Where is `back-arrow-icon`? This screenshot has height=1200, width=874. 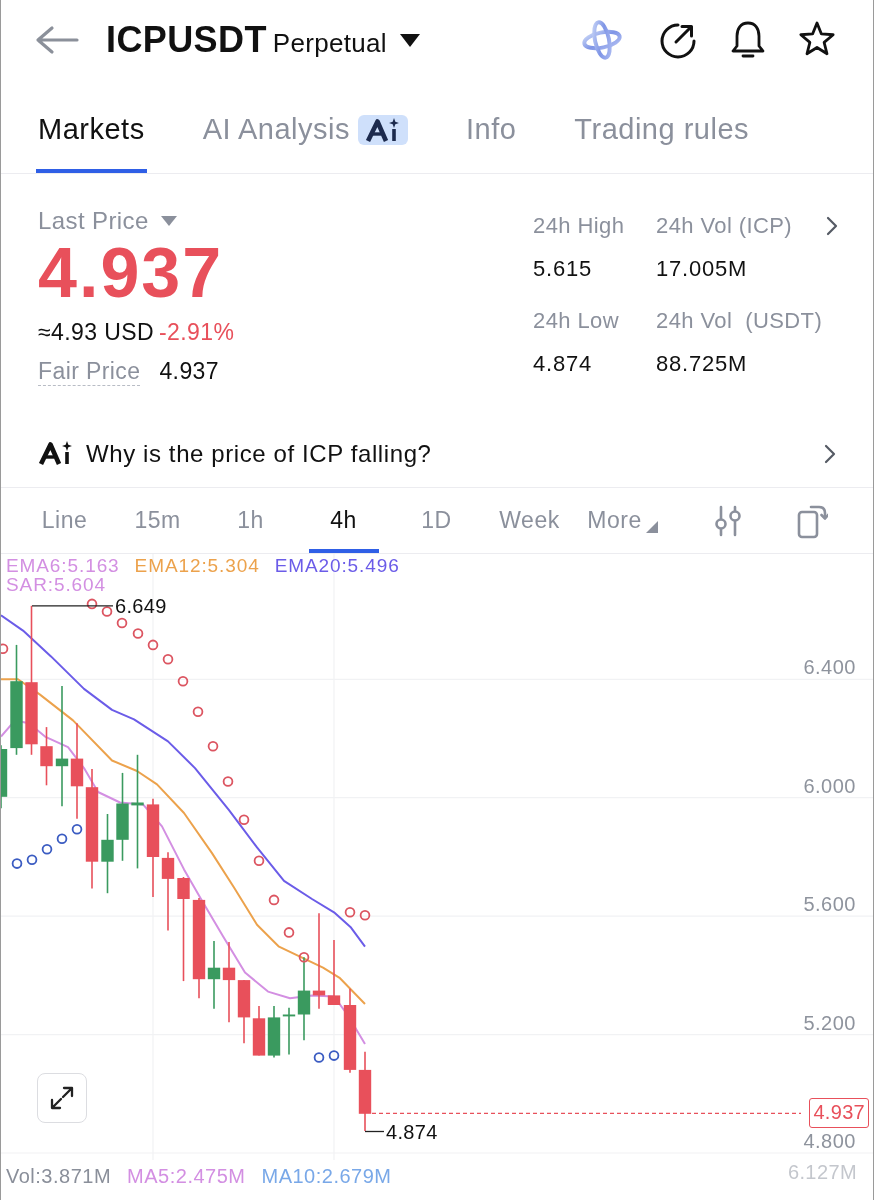 back-arrow-icon is located at coordinates (57, 40).